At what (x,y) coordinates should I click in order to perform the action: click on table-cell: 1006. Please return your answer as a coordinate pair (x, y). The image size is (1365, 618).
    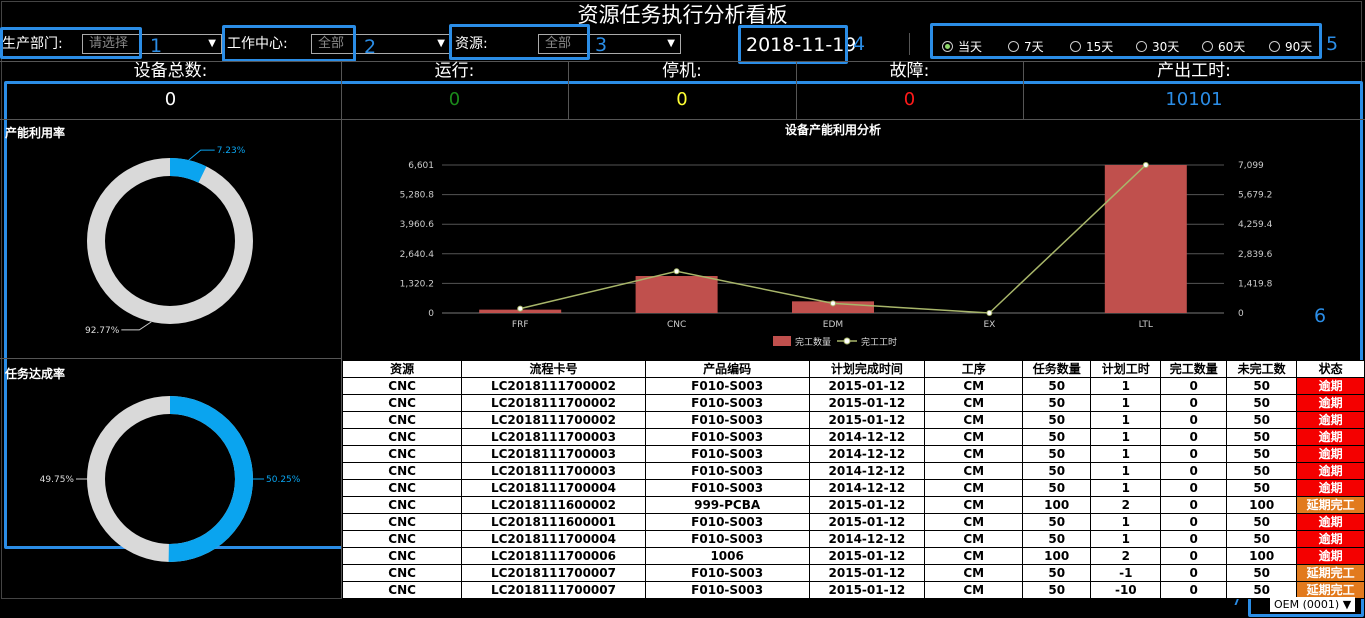
    Looking at the image, I should click on (727, 556).